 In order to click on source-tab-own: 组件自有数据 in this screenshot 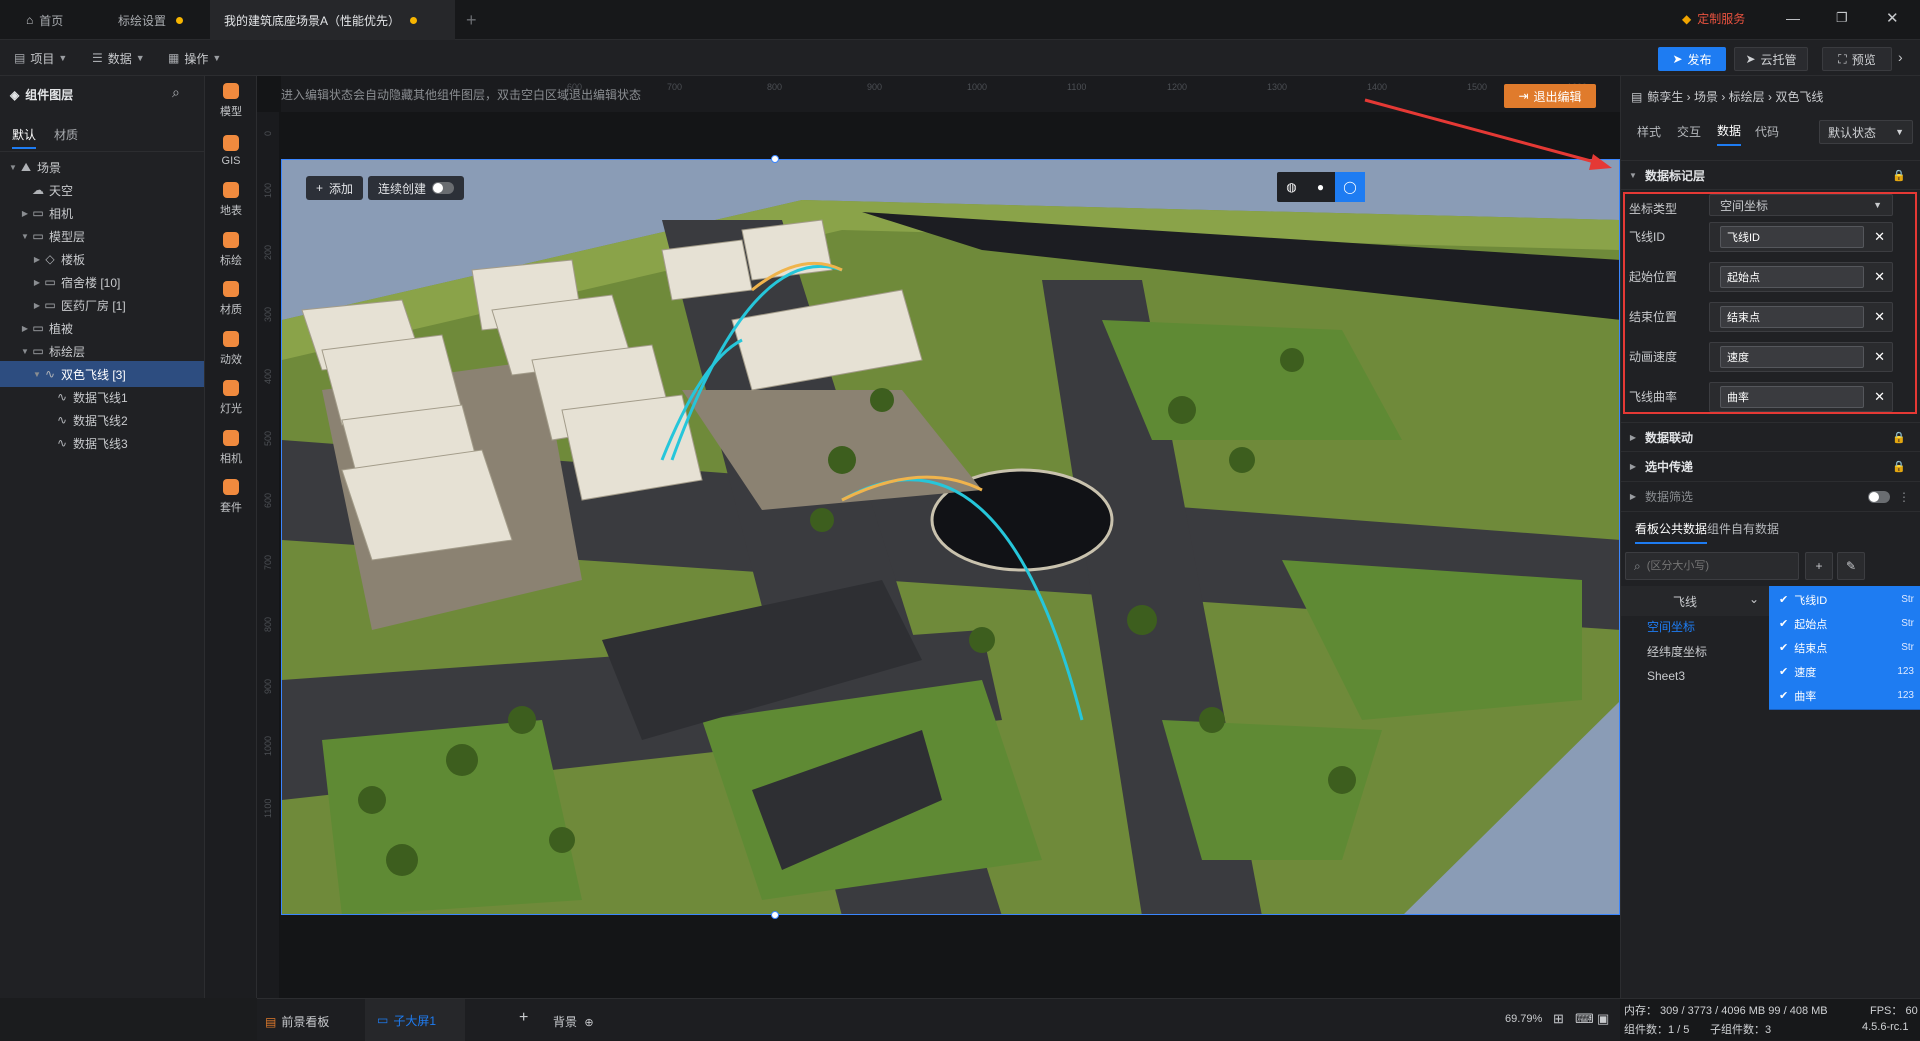, I will do `click(1743, 528)`.